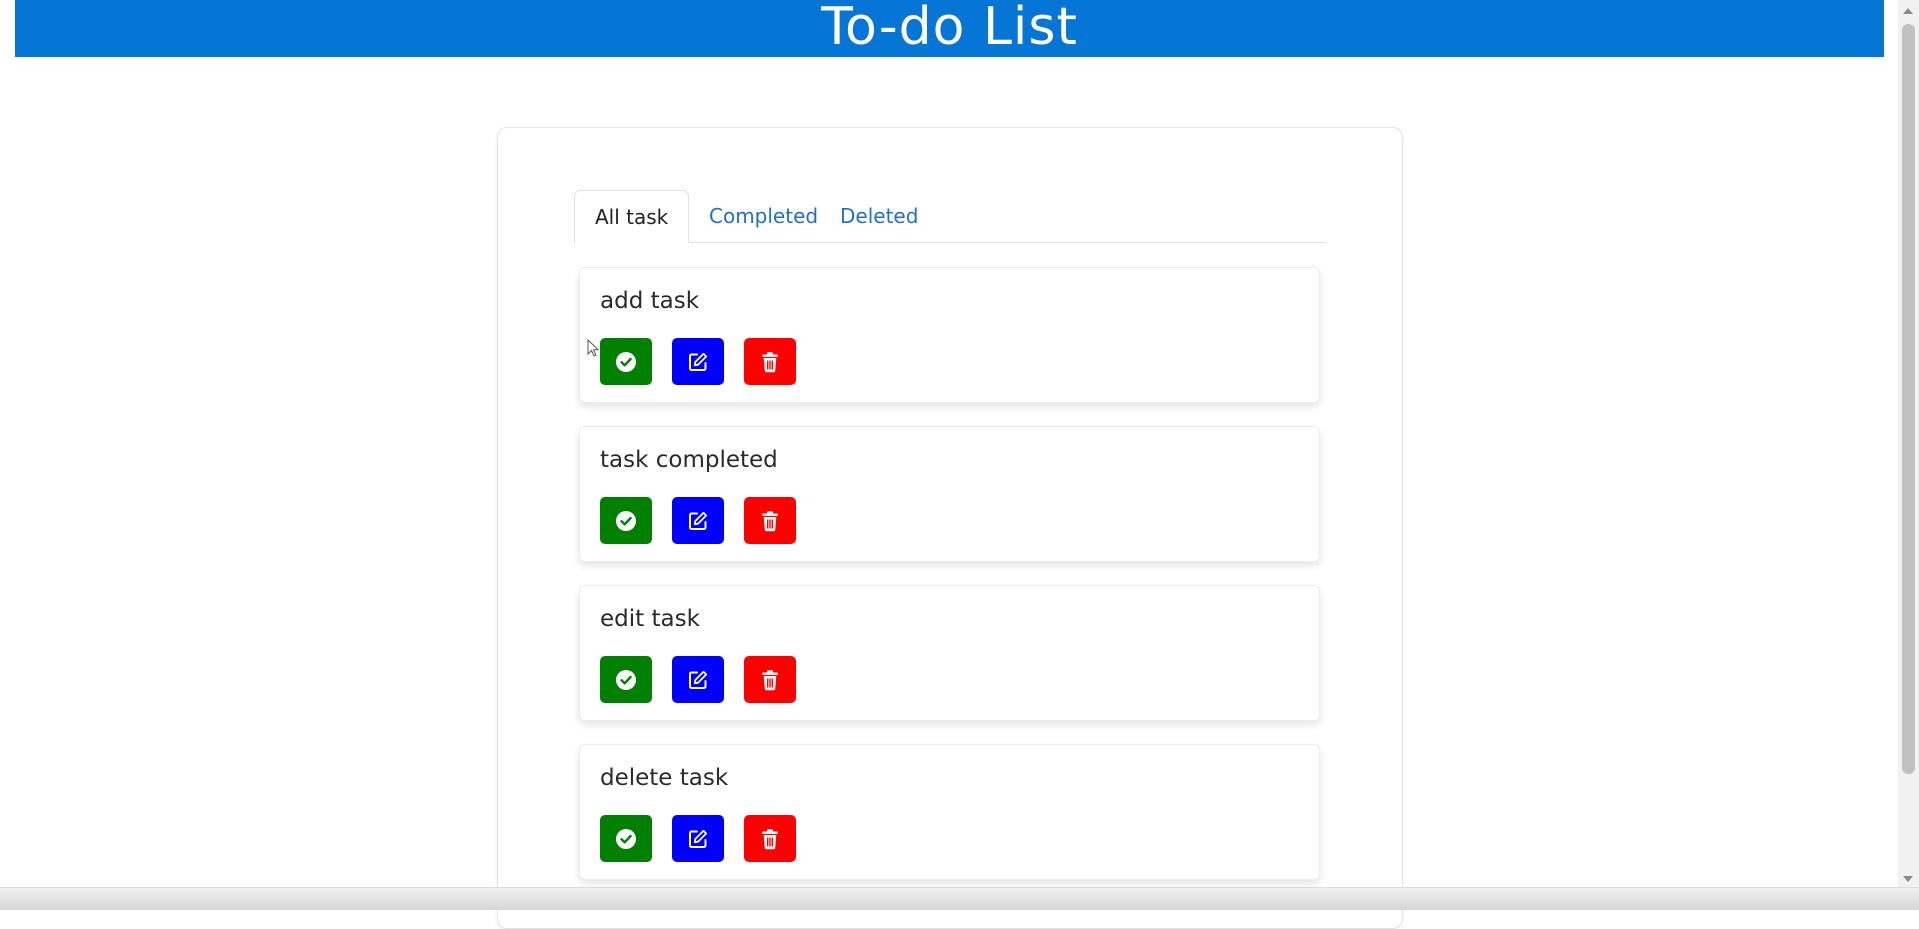 Image resolution: width=1919 pixels, height=929 pixels. Describe the element at coordinates (1908, 399) in the screenshot. I see `scroll-thumb` at that location.